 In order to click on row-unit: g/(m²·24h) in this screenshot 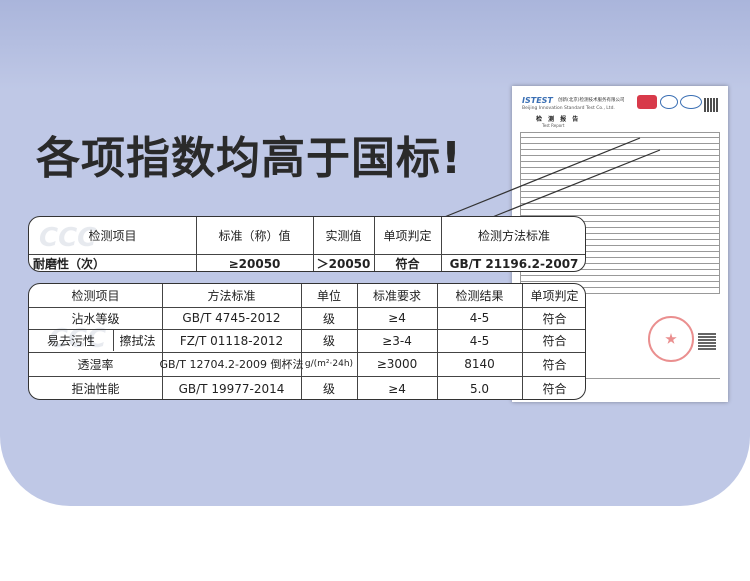, I will do `click(329, 364)`.